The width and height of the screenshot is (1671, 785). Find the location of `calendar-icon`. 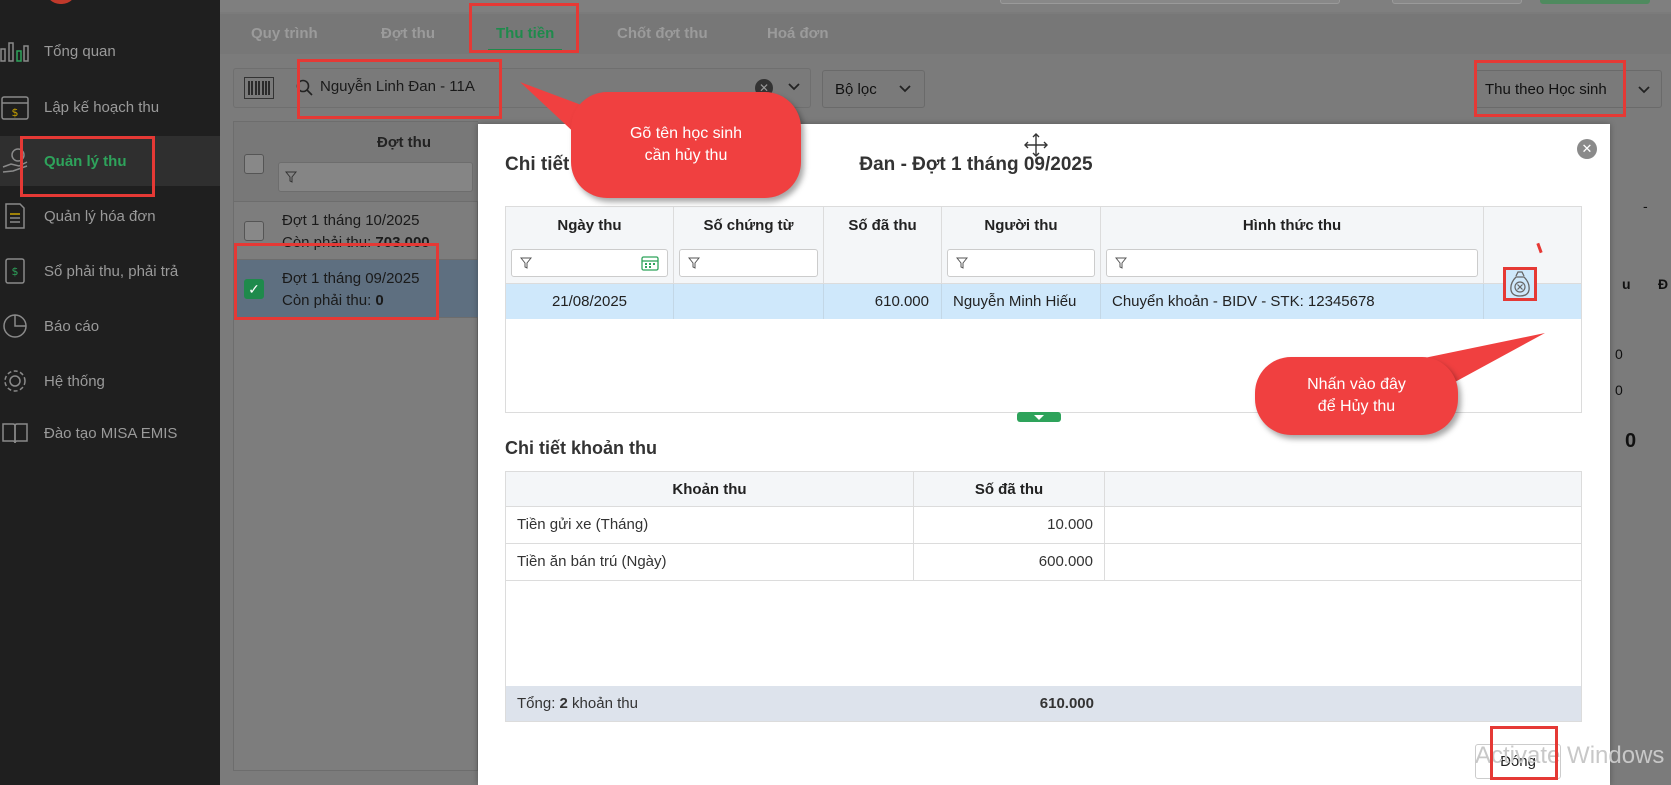

calendar-icon is located at coordinates (650, 263).